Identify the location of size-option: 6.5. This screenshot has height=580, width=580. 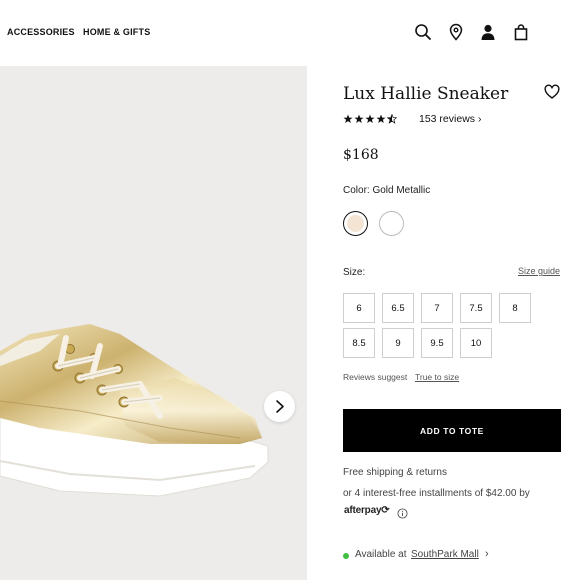
(398, 308).